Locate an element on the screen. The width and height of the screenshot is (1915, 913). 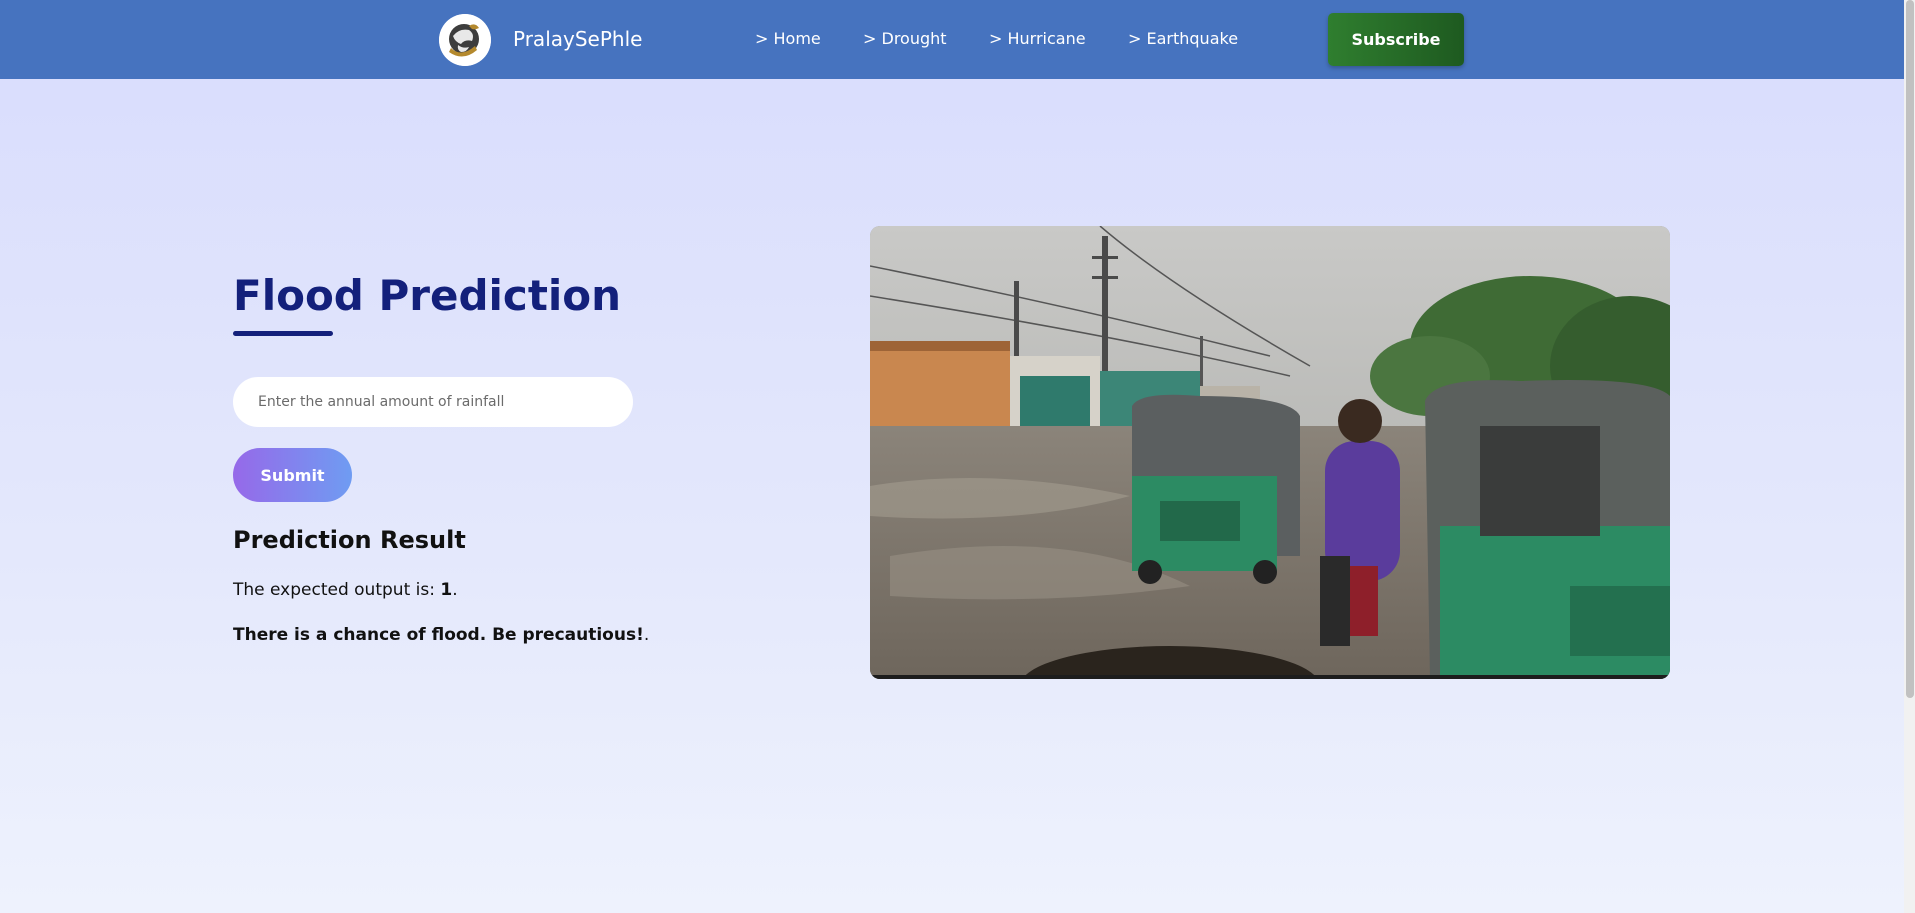
nav-home: > Home is located at coordinates (788, 39).